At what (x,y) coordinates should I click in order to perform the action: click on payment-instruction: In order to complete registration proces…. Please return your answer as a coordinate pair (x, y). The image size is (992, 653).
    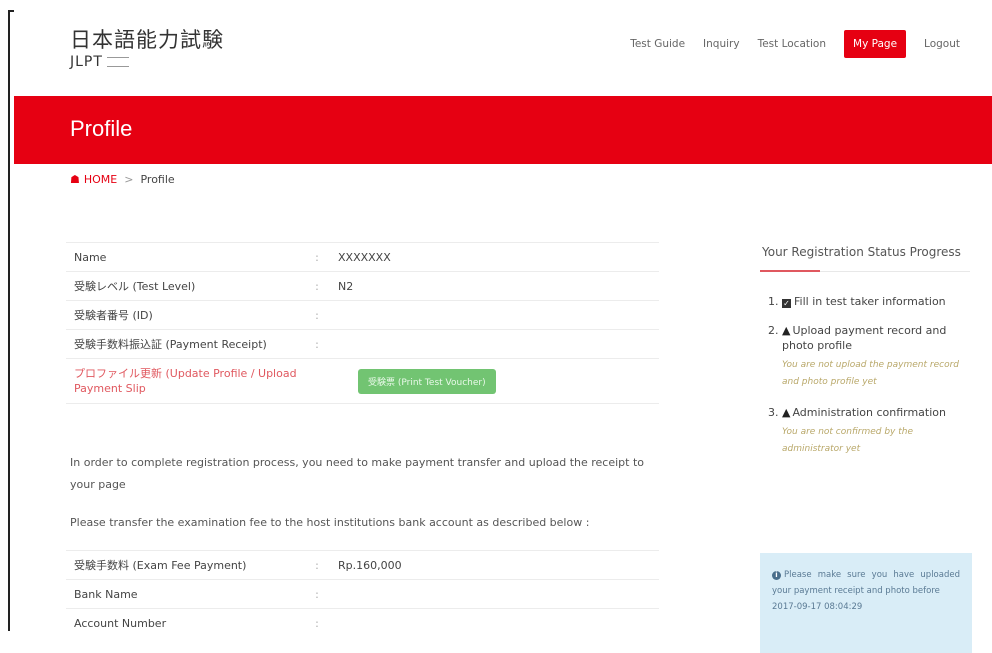
    Looking at the image, I should click on (357, 473).